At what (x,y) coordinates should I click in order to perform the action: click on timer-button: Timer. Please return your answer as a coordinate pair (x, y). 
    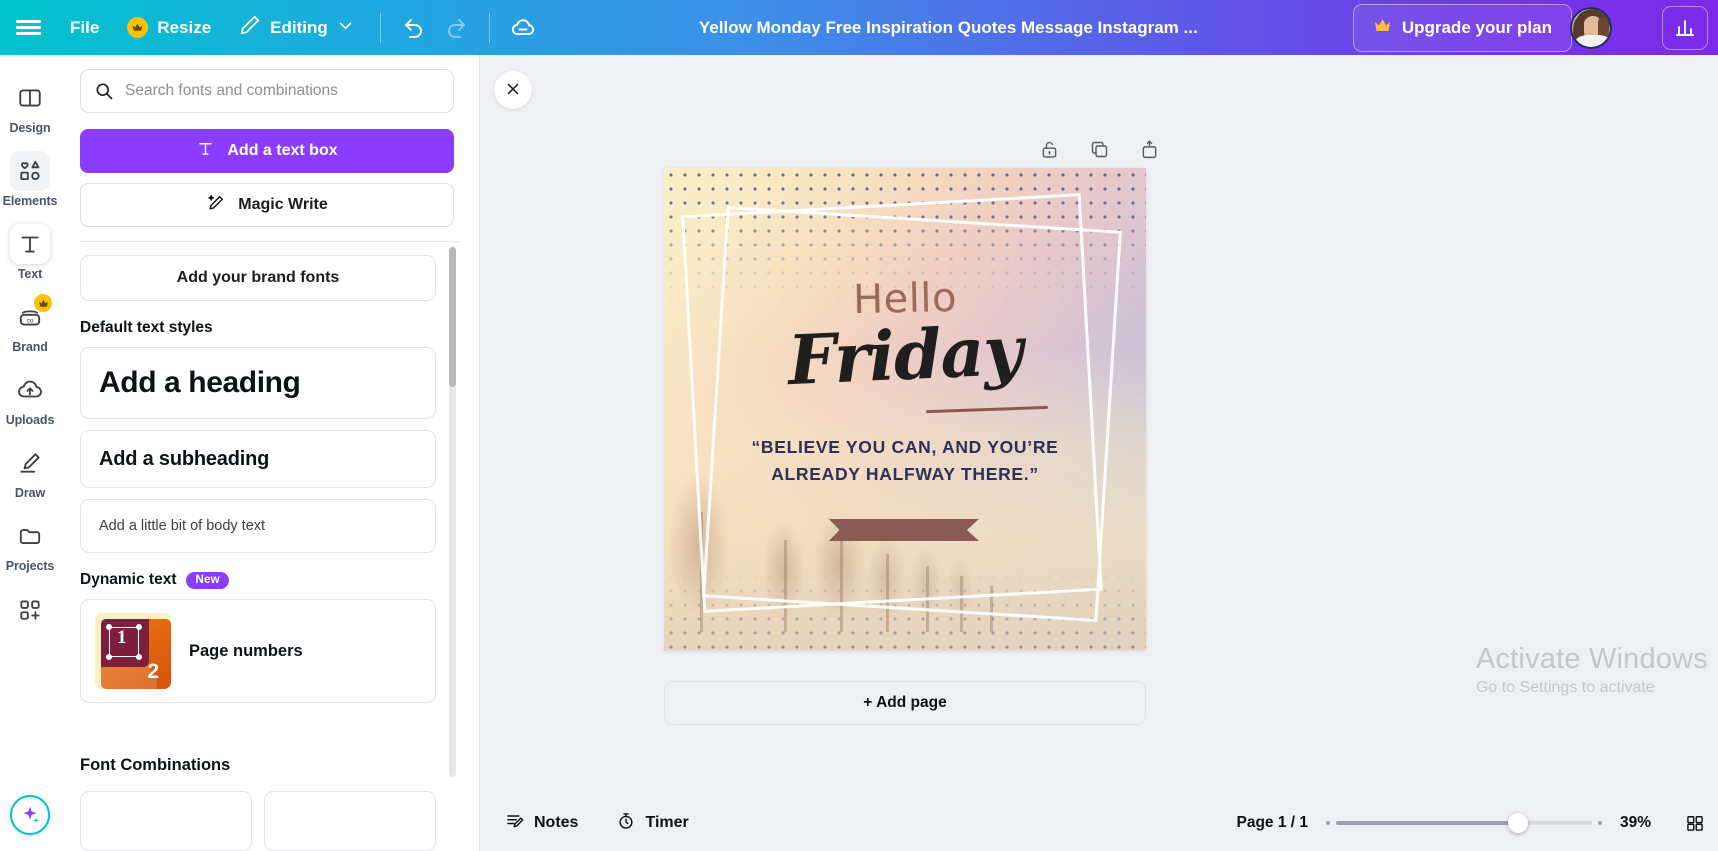
    Looking at the image, I should click on (652, 823).